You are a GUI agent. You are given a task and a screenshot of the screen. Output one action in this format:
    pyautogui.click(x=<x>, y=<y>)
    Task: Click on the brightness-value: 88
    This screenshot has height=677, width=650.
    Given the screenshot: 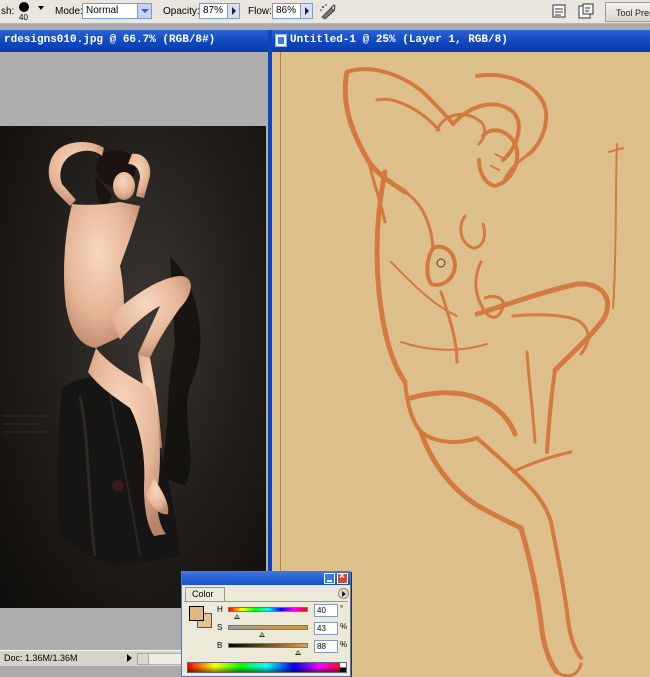 What is the action you would take?
    pyautogui.click(x=321, y=646)
    